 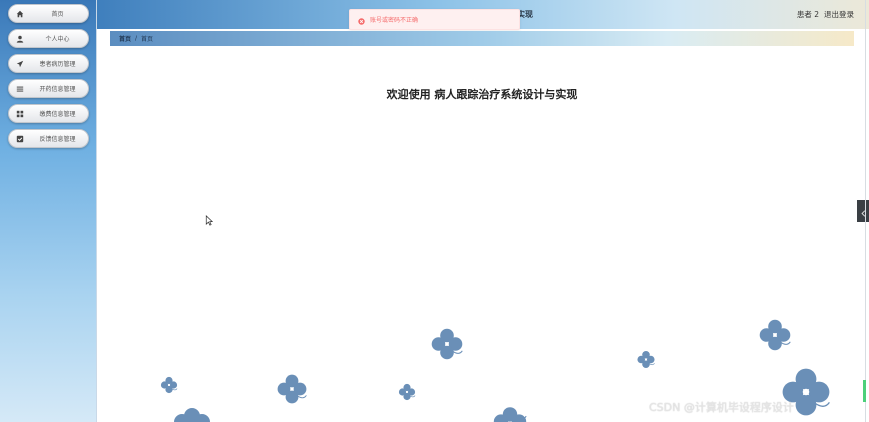 What do you see at coordinates (57, 114) in the screenshot?
I see `sidebar-item-label: 缴费信息管理` at bounding box center [57, 114].